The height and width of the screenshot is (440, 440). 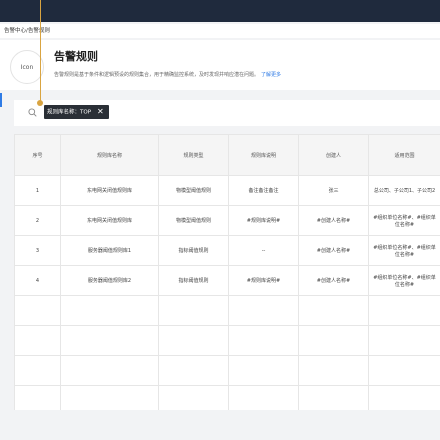 What do you see at coordinates (37, 280) in the screenshot?
I see `cell-index: 4` at bounding box center [37, 280].